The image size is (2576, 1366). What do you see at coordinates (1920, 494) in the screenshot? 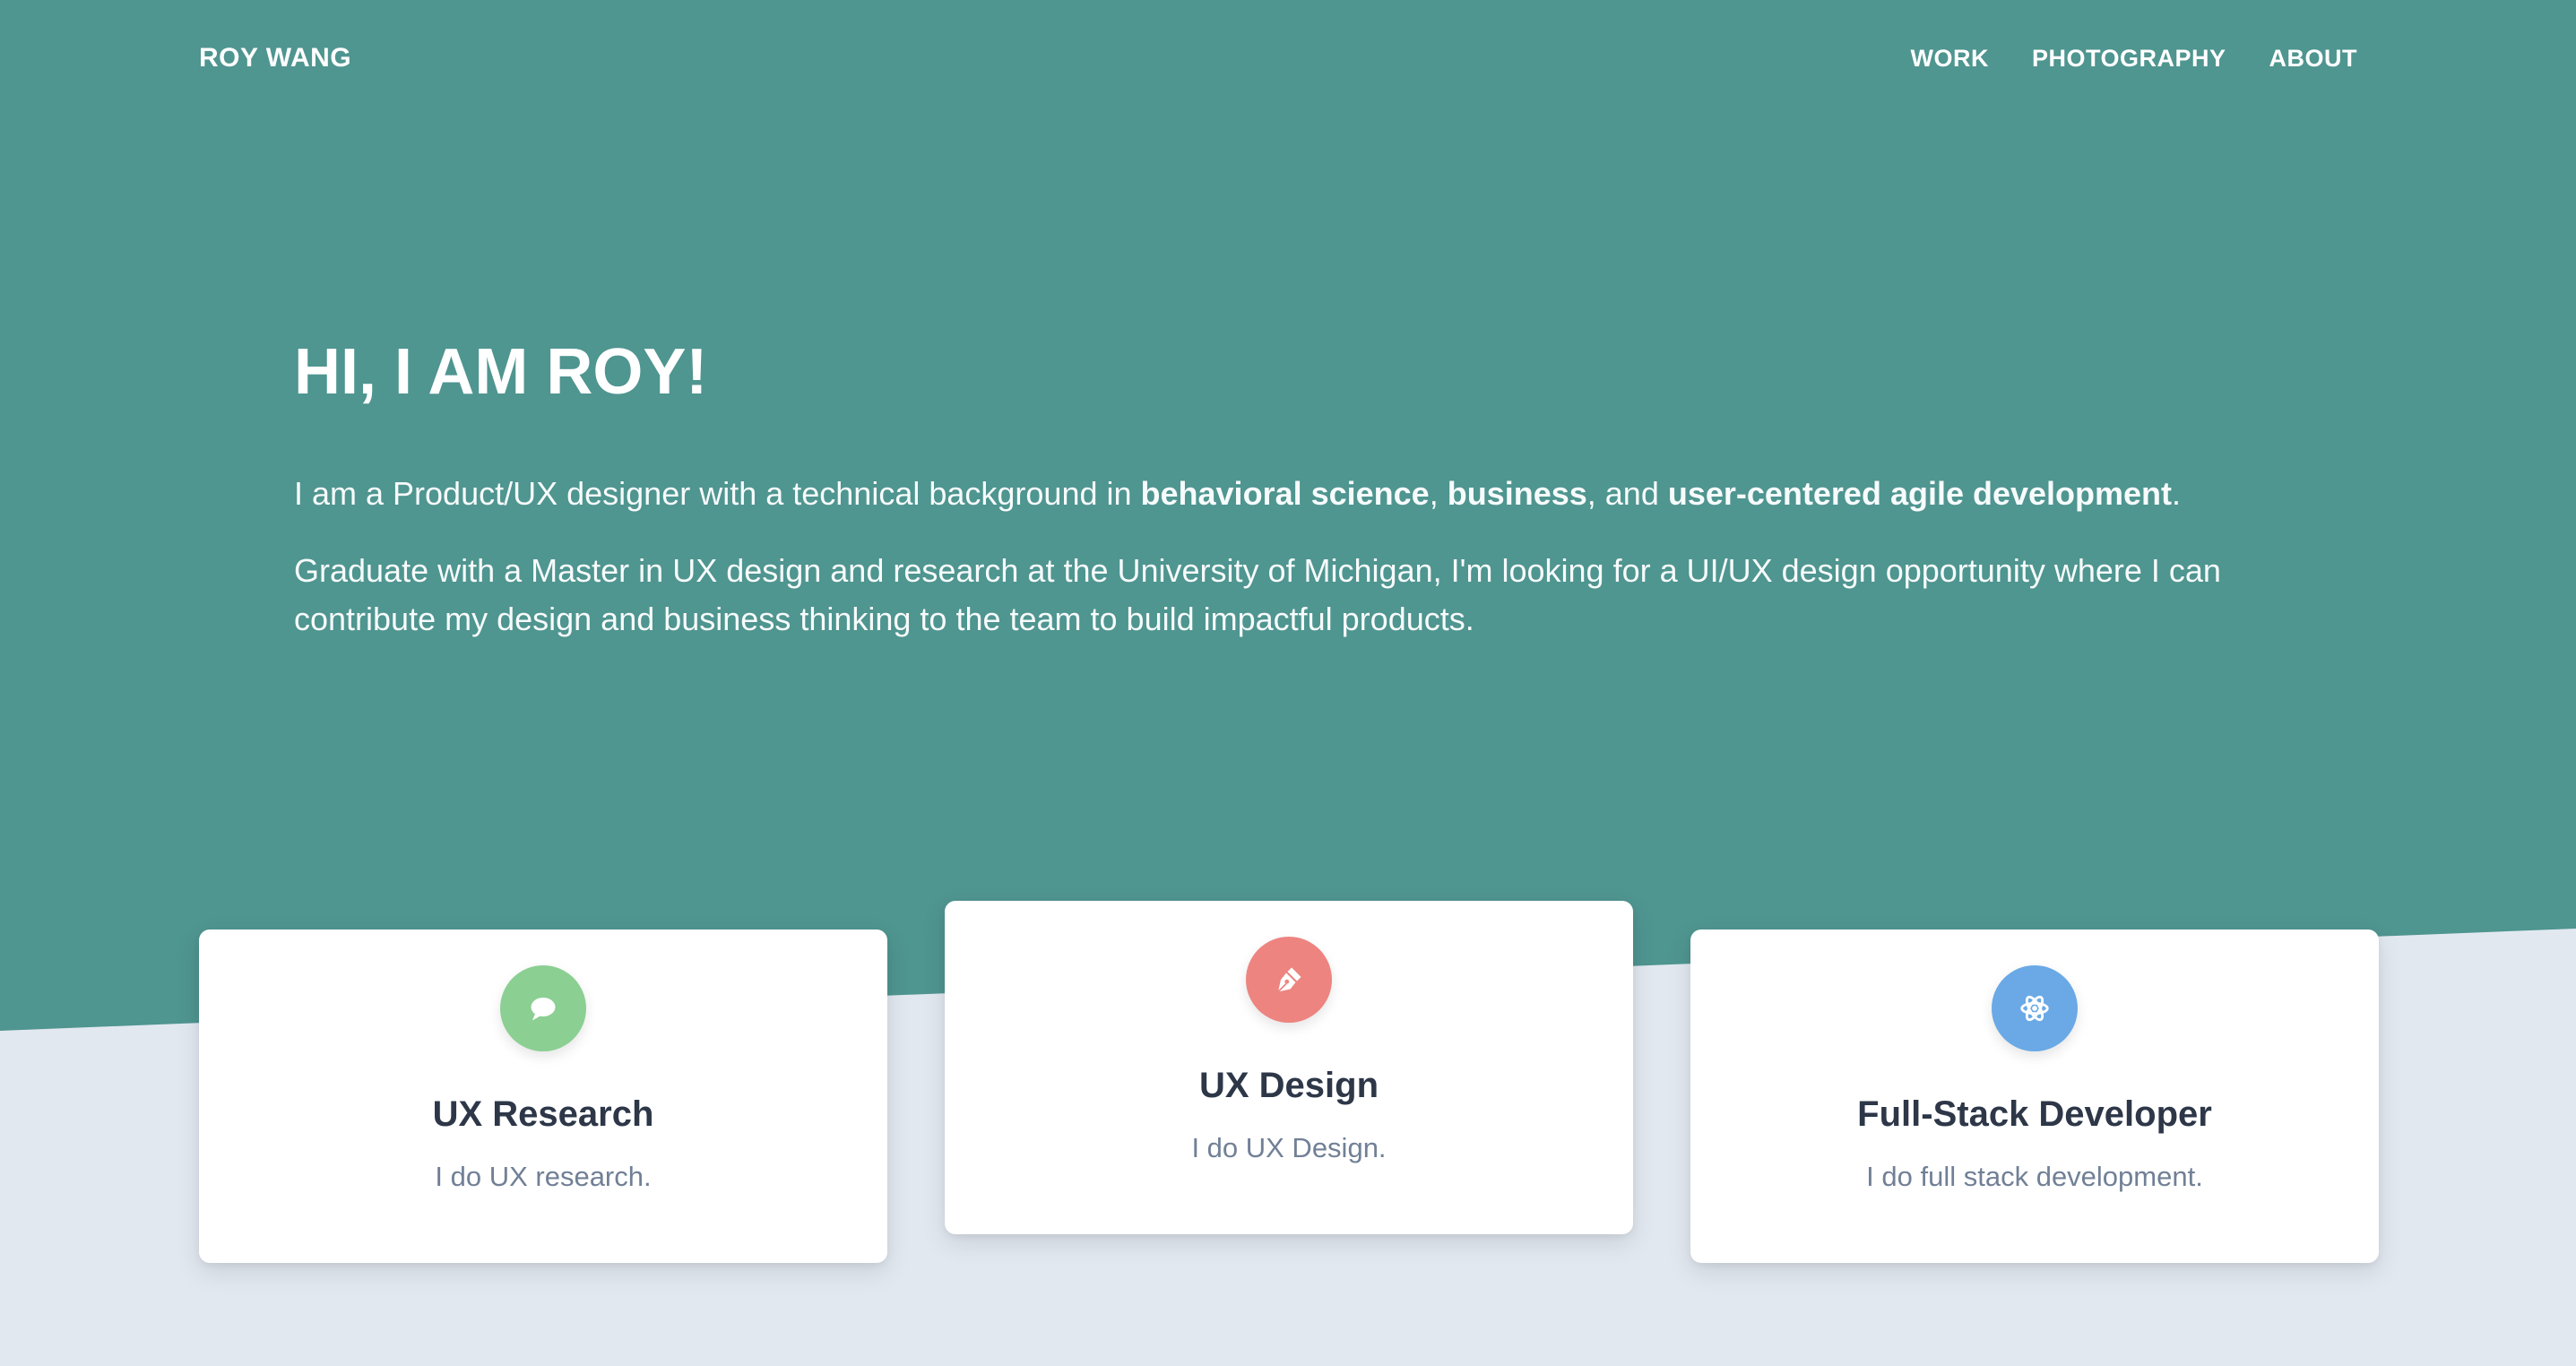
I see `intro-highlight-agile-development: user-centered agile development` at bounding box center [1920, 494].